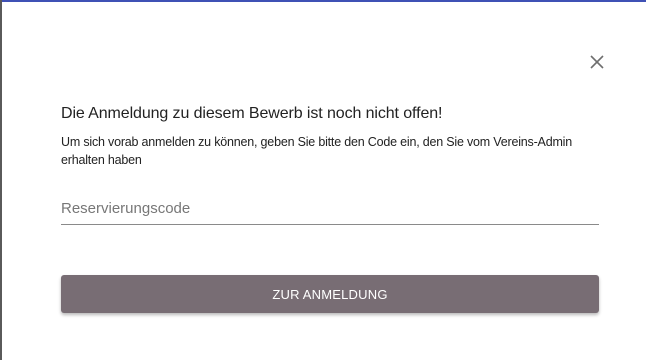 This screenshot has width=646, height=360. I want to click on to-registration-button: ZUR ANMELDUNG, so click(330, 294).